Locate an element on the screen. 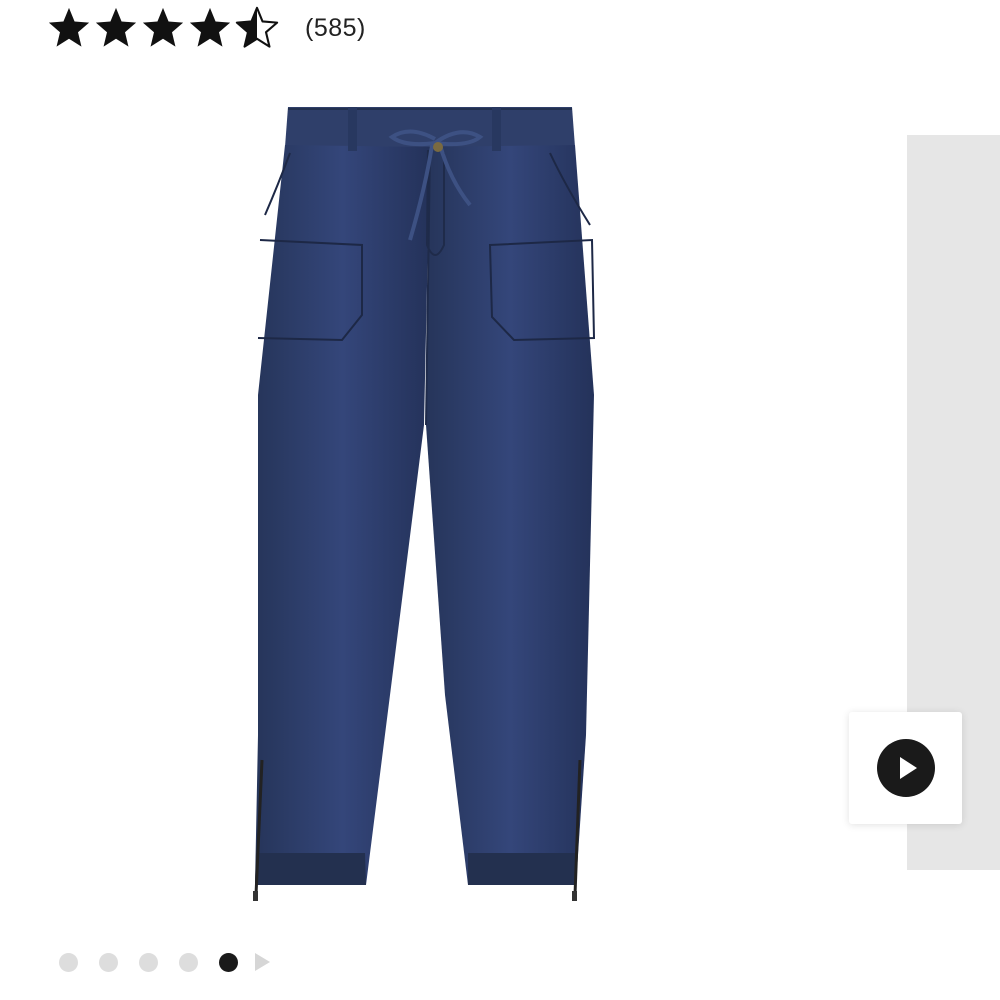 The image size is (1000, 1000). star-half-icon is located at coordinates (257, 27).